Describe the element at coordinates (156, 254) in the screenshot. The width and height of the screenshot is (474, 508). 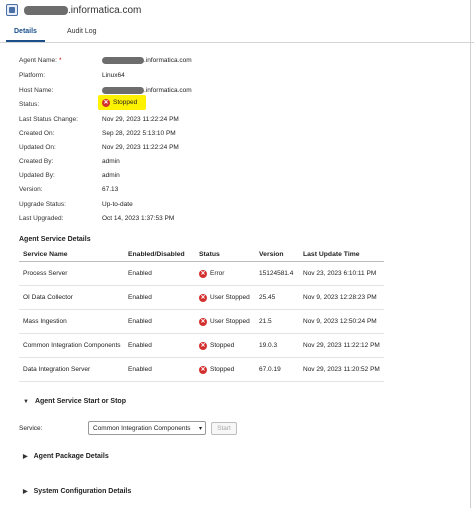
I see `column-header: Enabled/Disabled` at that location.